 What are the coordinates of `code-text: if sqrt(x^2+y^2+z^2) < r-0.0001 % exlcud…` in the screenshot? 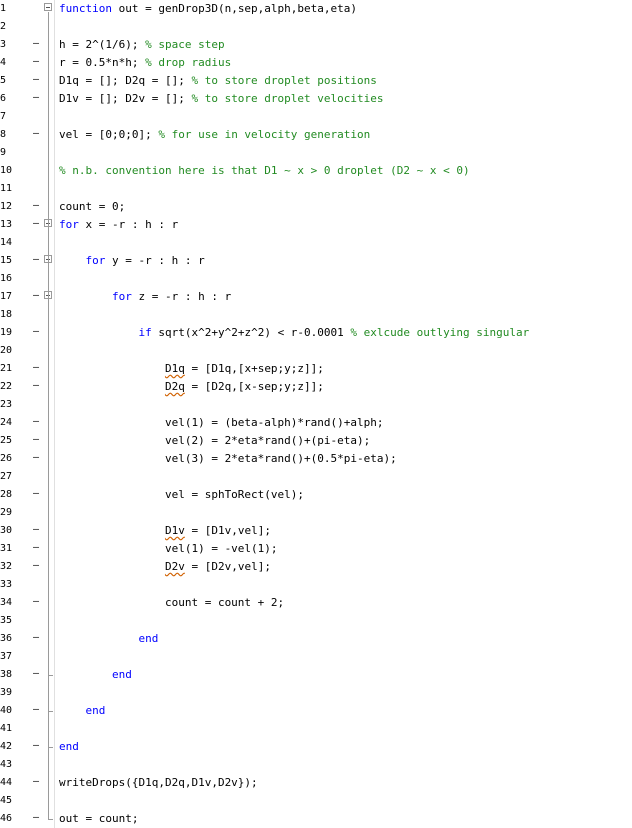 It's located at (294, 333).